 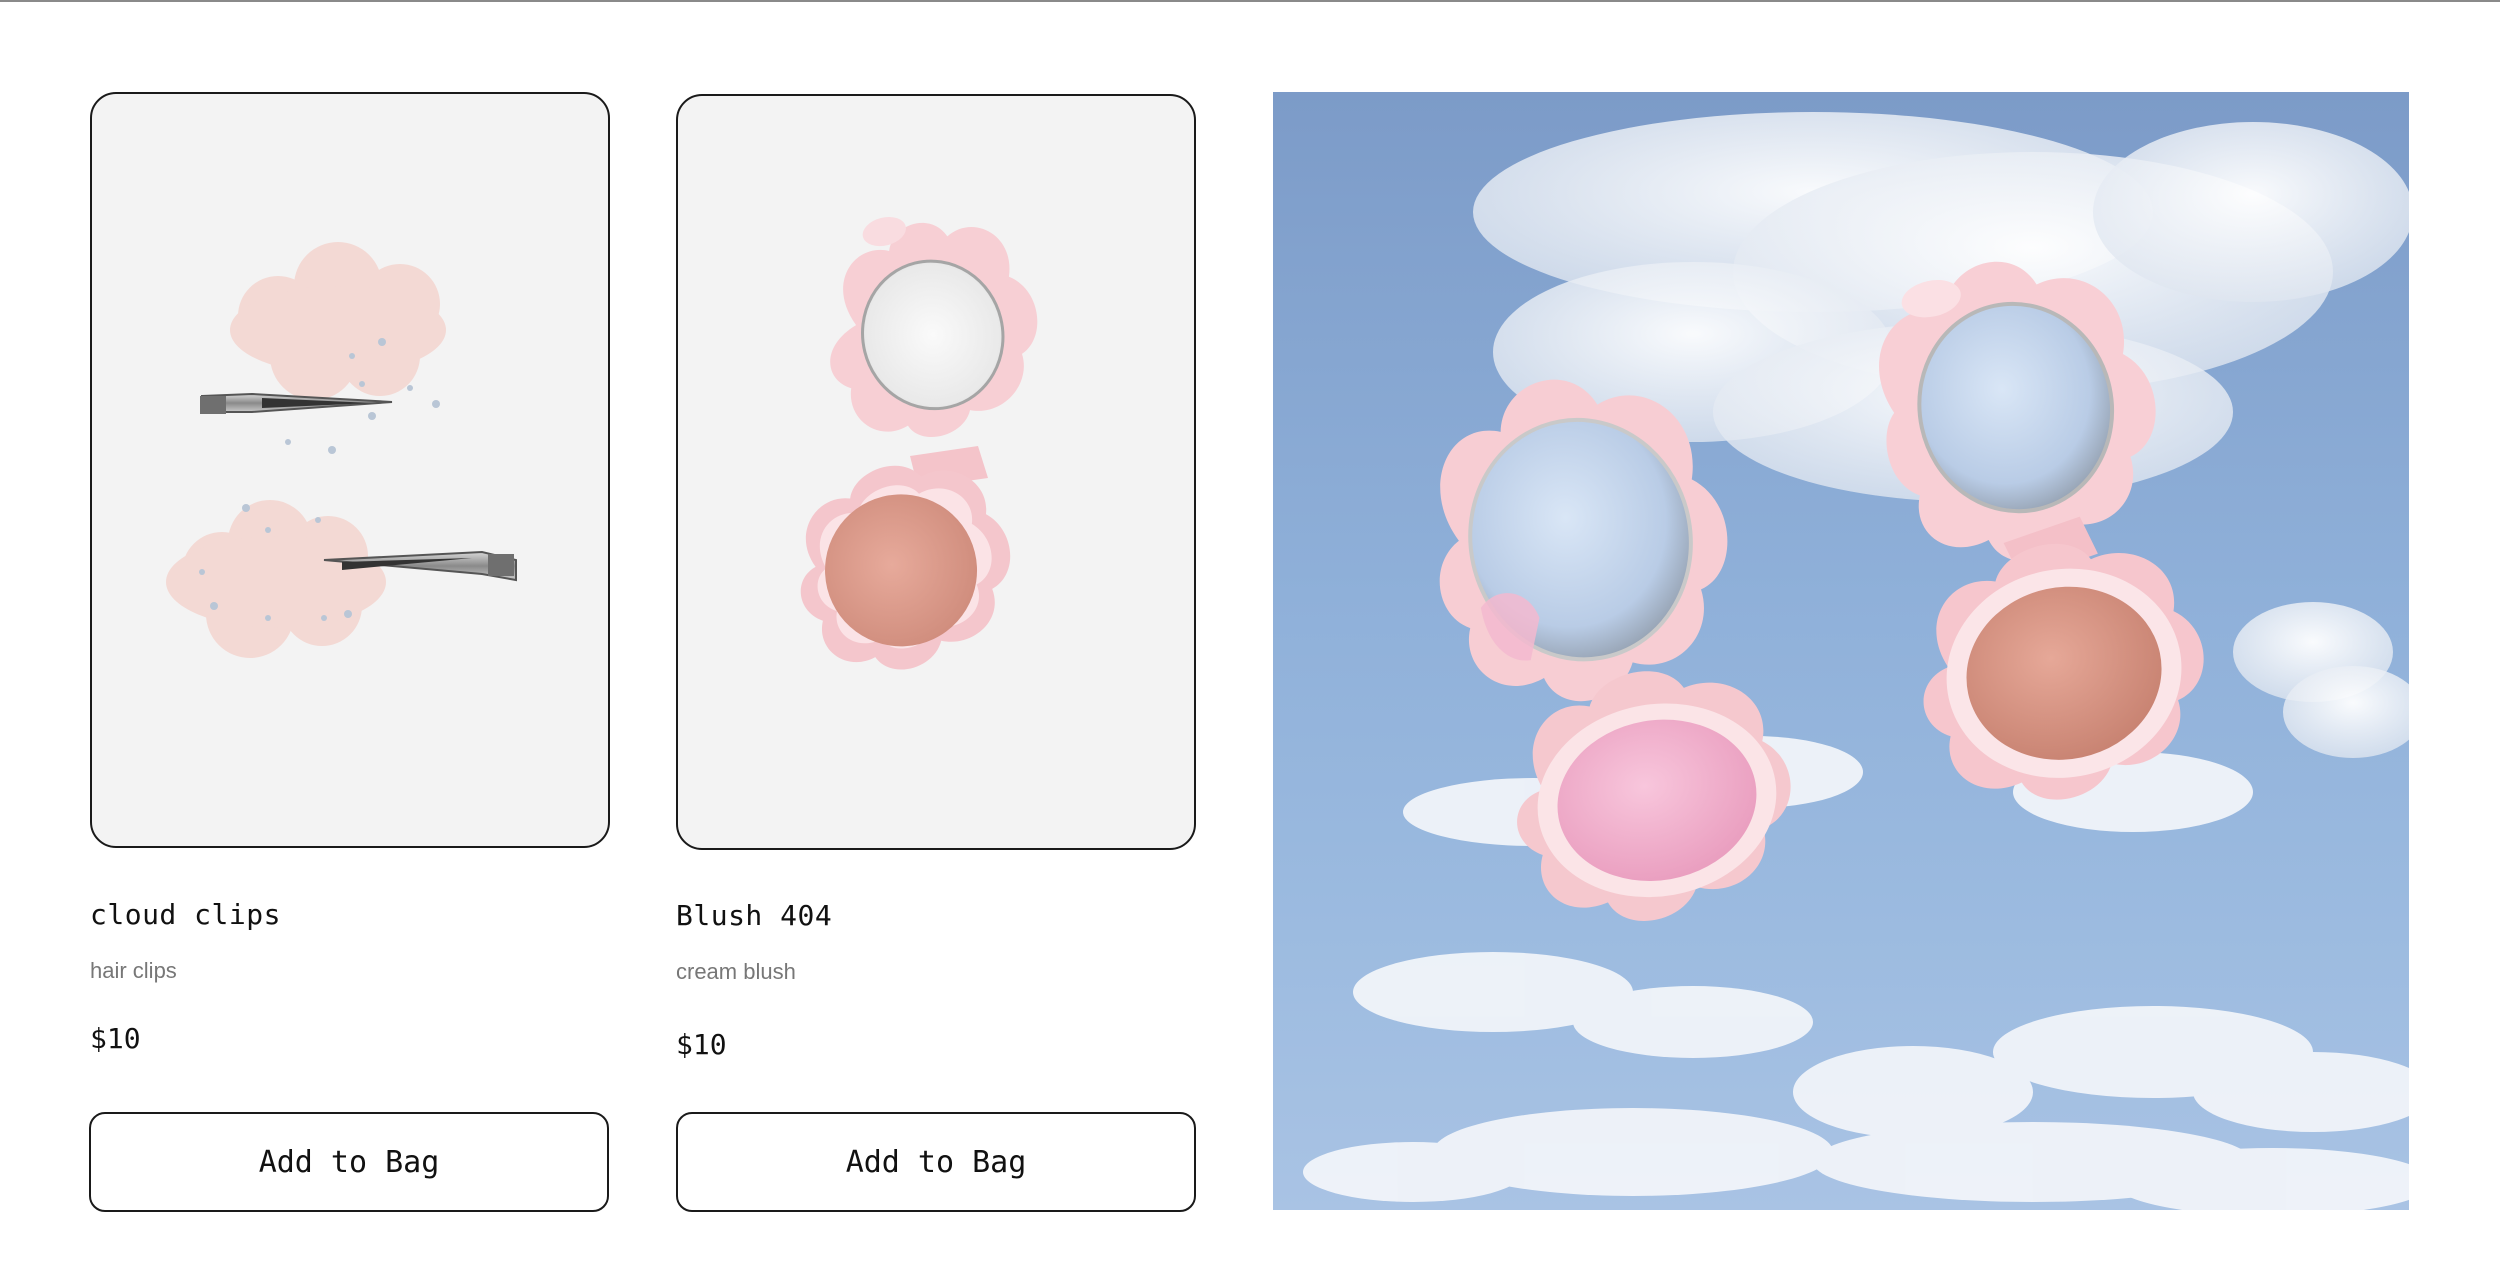 What do you see at coordinates (919, 443) in the screenshot?
I see `blush-compact-image` at bounding box center [919, 443].